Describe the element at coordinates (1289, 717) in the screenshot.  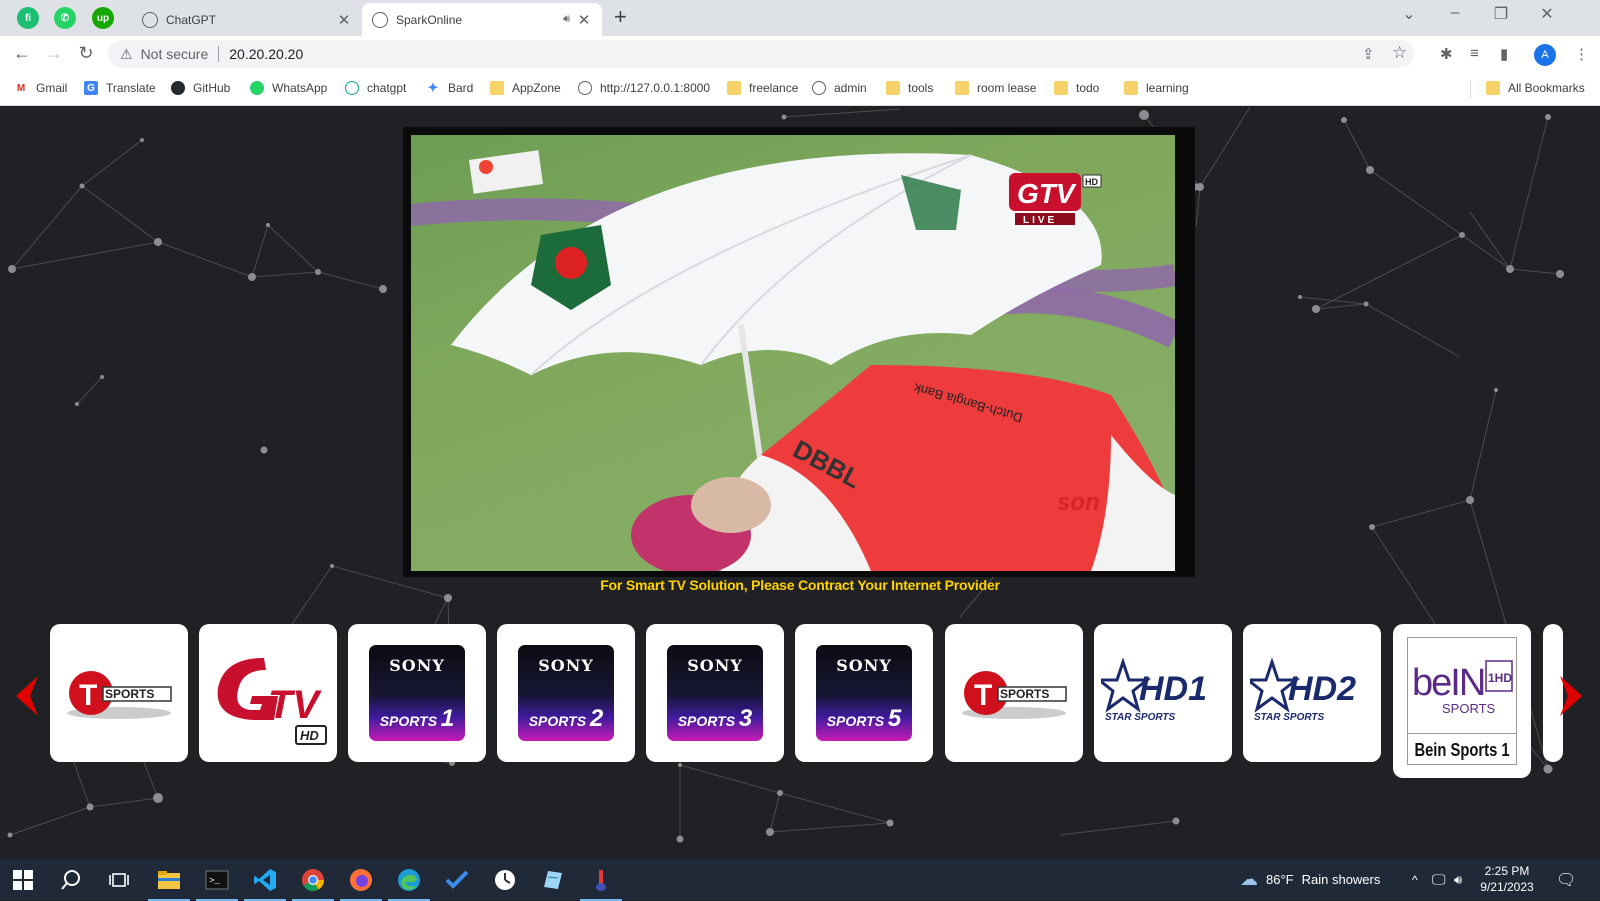
I see `logo-sub: STAR SPORTS` at that location.